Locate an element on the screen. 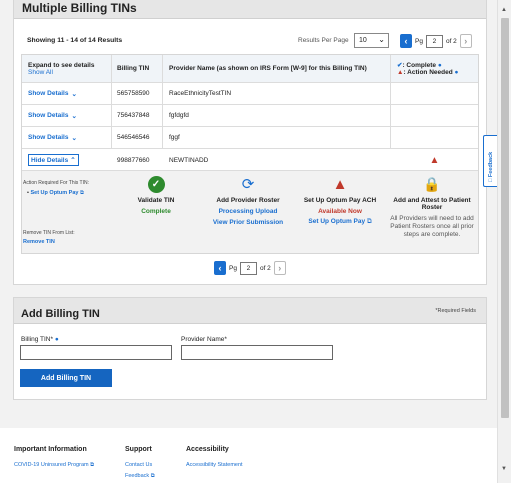  contact-us-link: Contact Us is located at coordinates (138, 465).